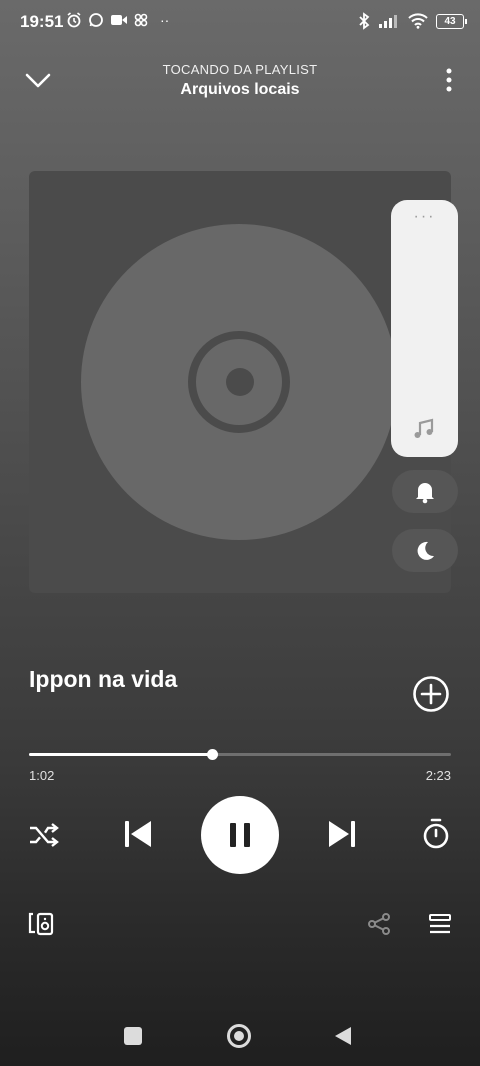 This screenshot has width=480, height=1066. Describe the element at coordinates (342, 834) in the screenshot. I see `next-icon` at that location.